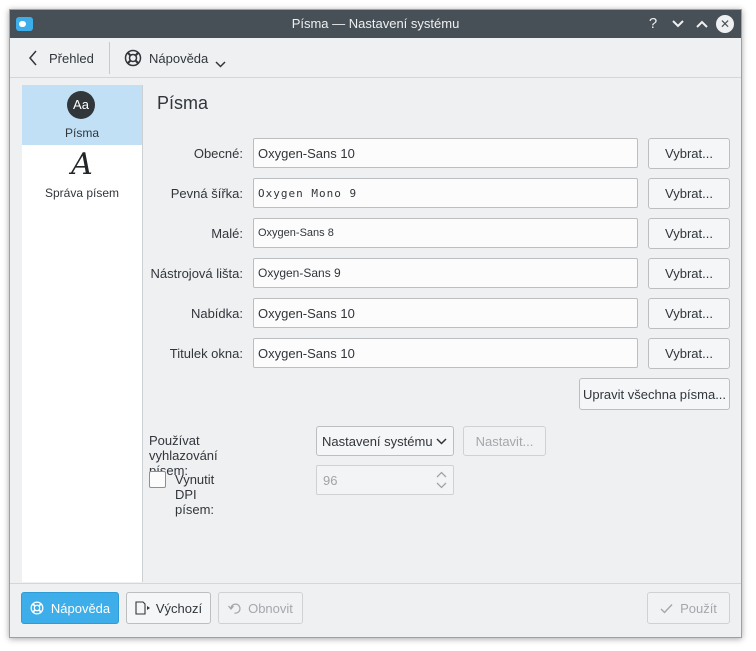 The width and height of the screenshot is (756, 651). I want to click on chevron-left-icon, so click(33, 58).